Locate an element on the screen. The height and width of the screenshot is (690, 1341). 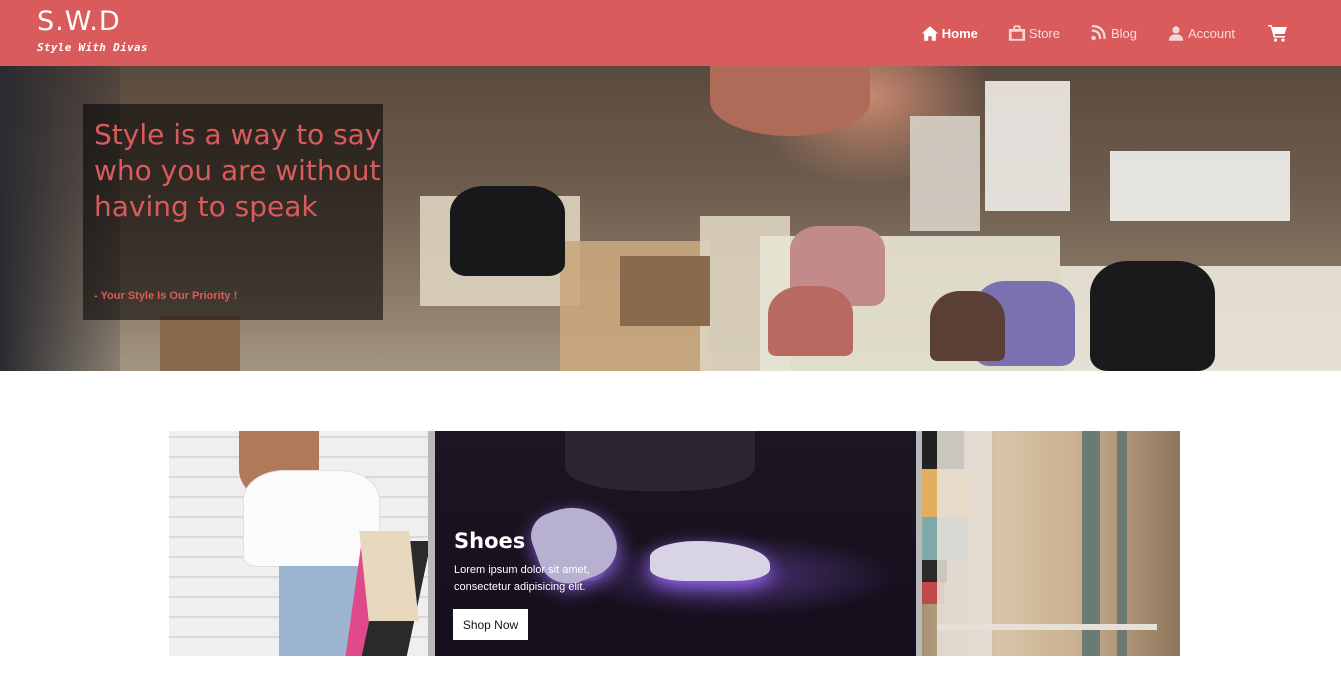
card-divider is located at coordinates (431, 543).